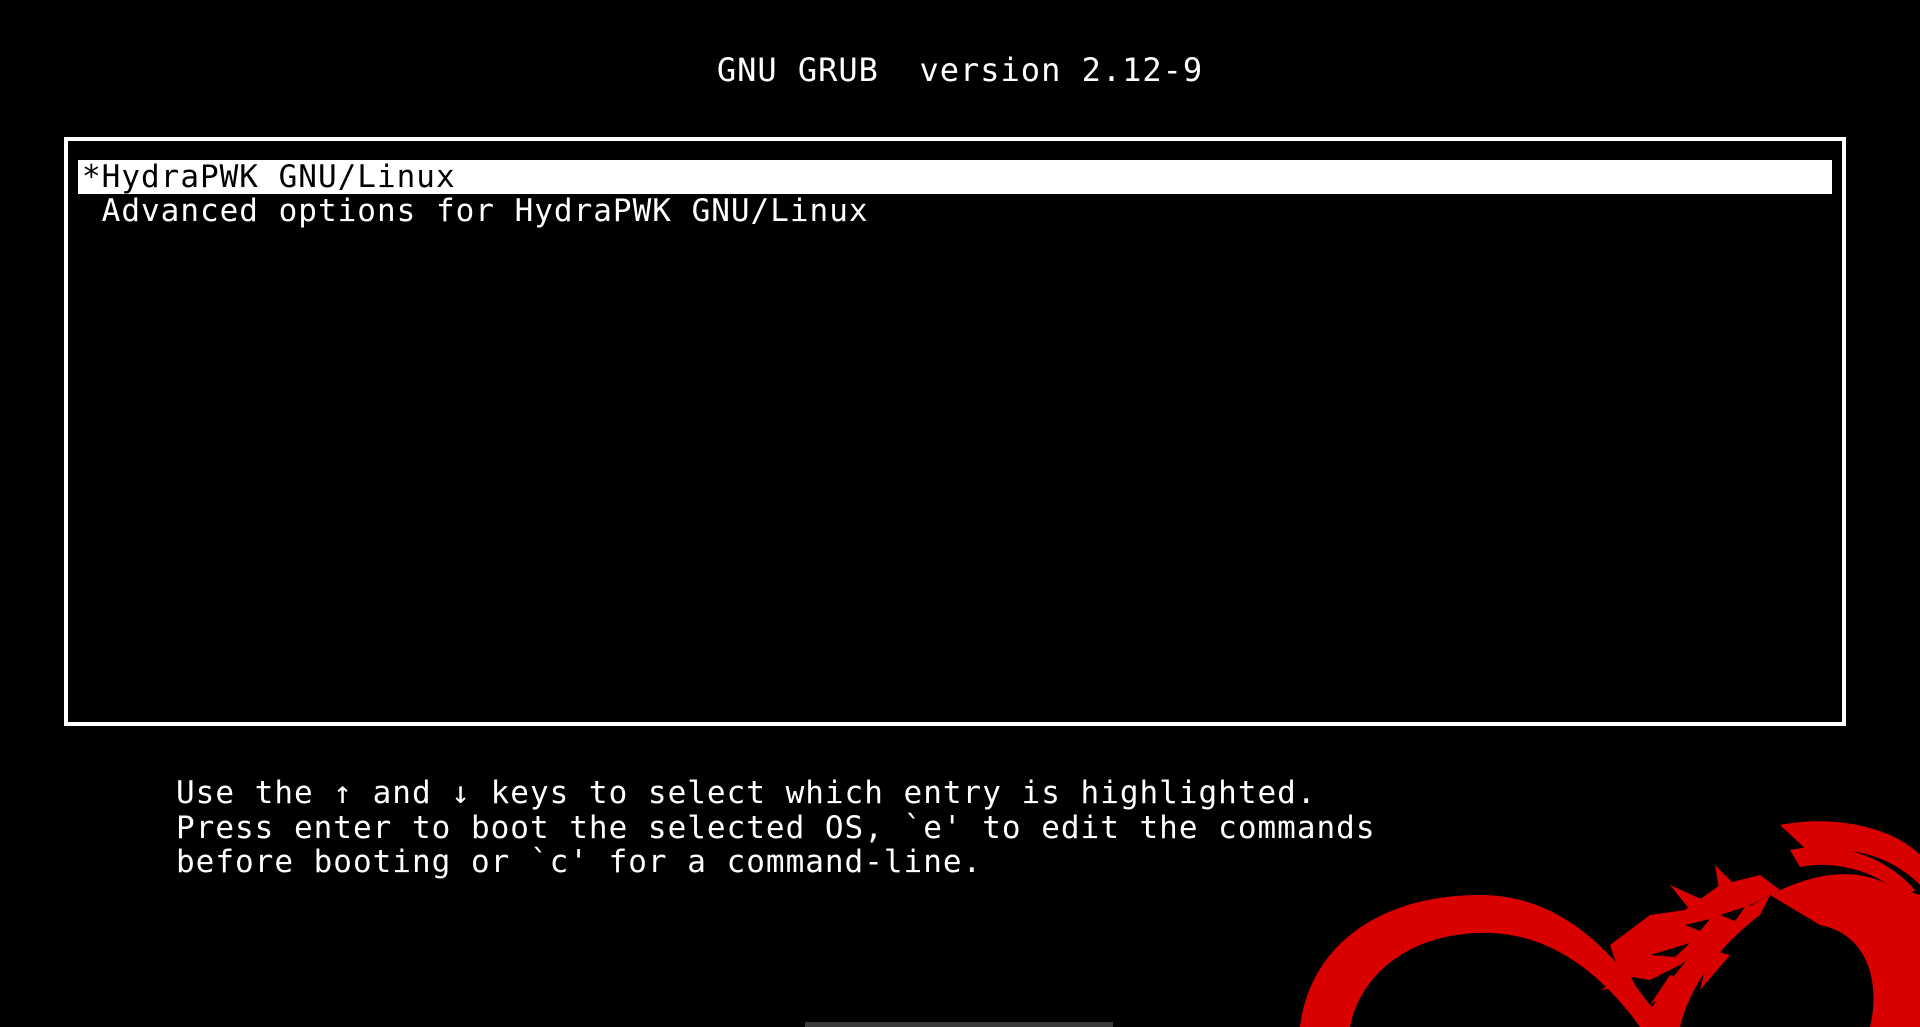 Image resolution: width=1920 pixels, height=1027 pixels. Describe the element at coordinates (960, 70) in the screenshot. I see `grub-version-title: GNU GRUB version 2.12-9` at that location.